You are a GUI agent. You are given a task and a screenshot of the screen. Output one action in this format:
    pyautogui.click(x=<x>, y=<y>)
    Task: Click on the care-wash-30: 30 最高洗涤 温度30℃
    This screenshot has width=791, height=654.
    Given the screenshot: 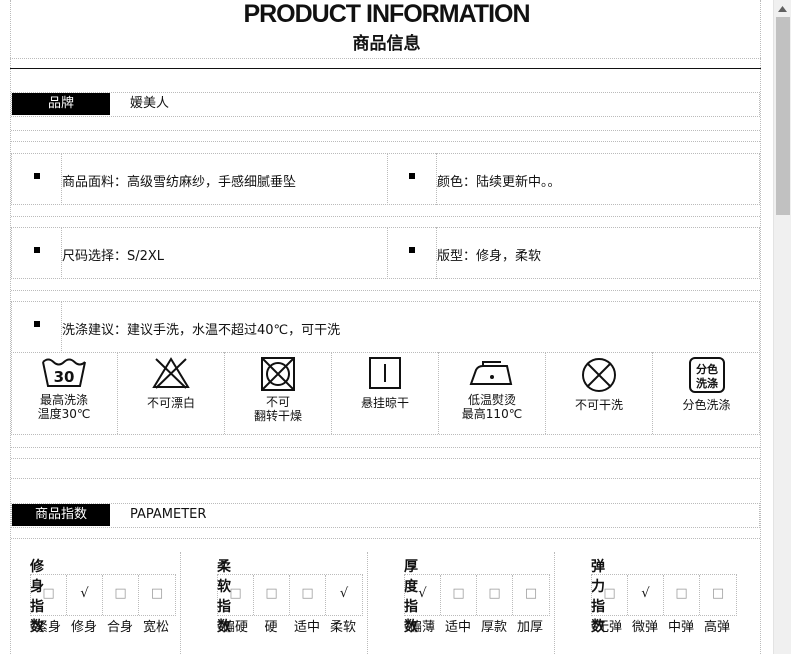 What is the action you would take?
    pyautogui.click(x=64, y=393)
    